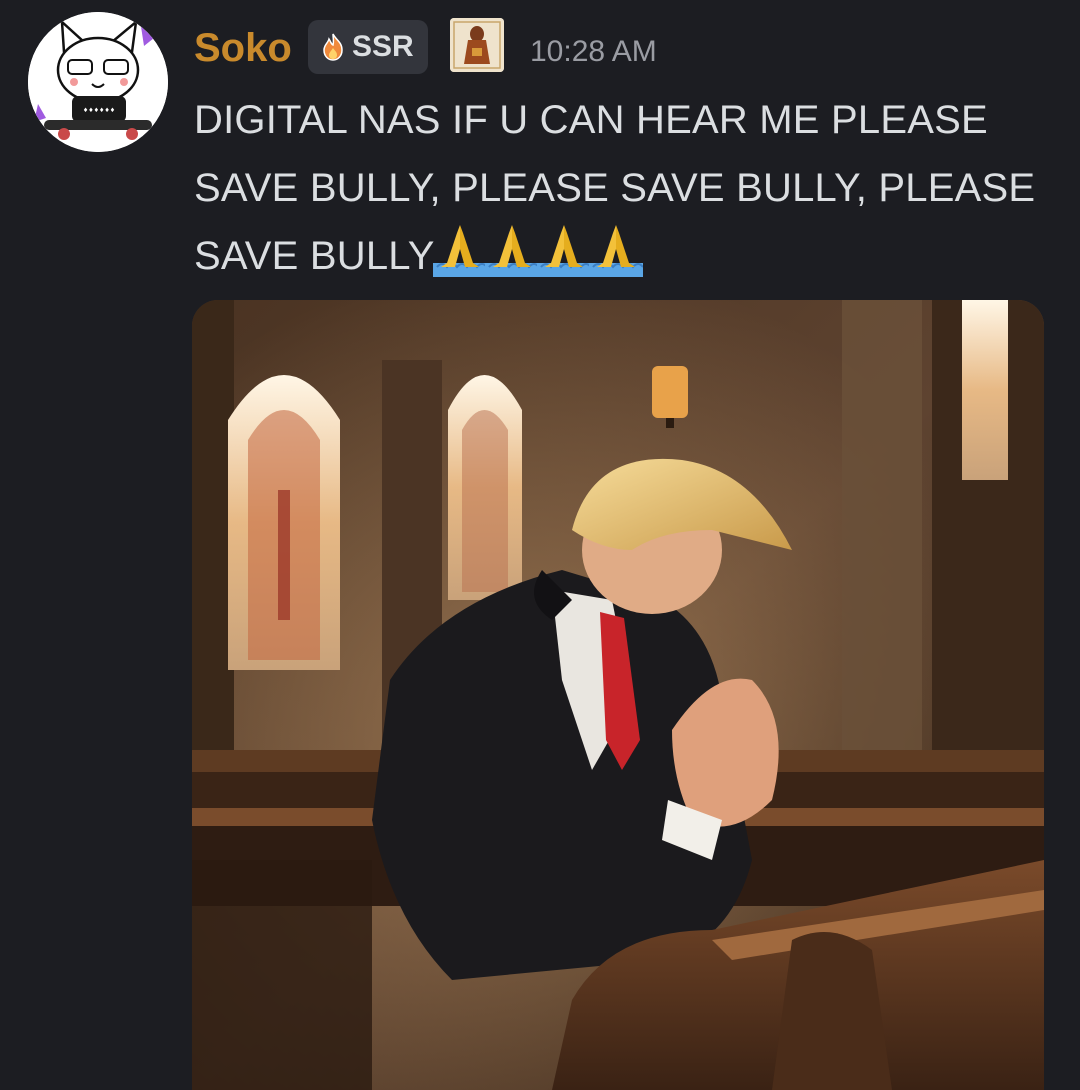 This screenshot has width=1080, height=1090. I want to click on album-cover-icon, so click(477, 45).